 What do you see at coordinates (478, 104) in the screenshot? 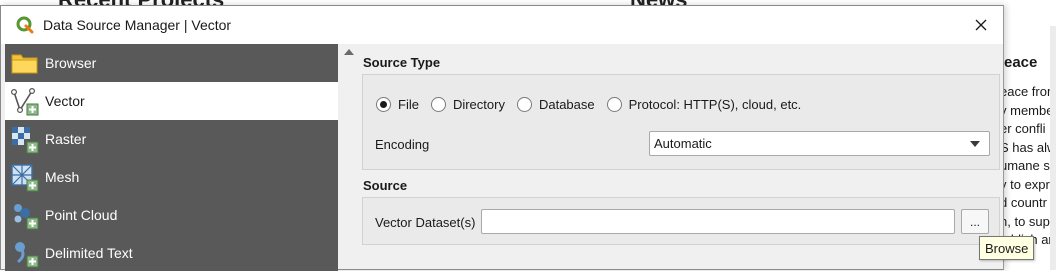
I see `radio-label-directory: Directory` at bounding box center [478, 104].